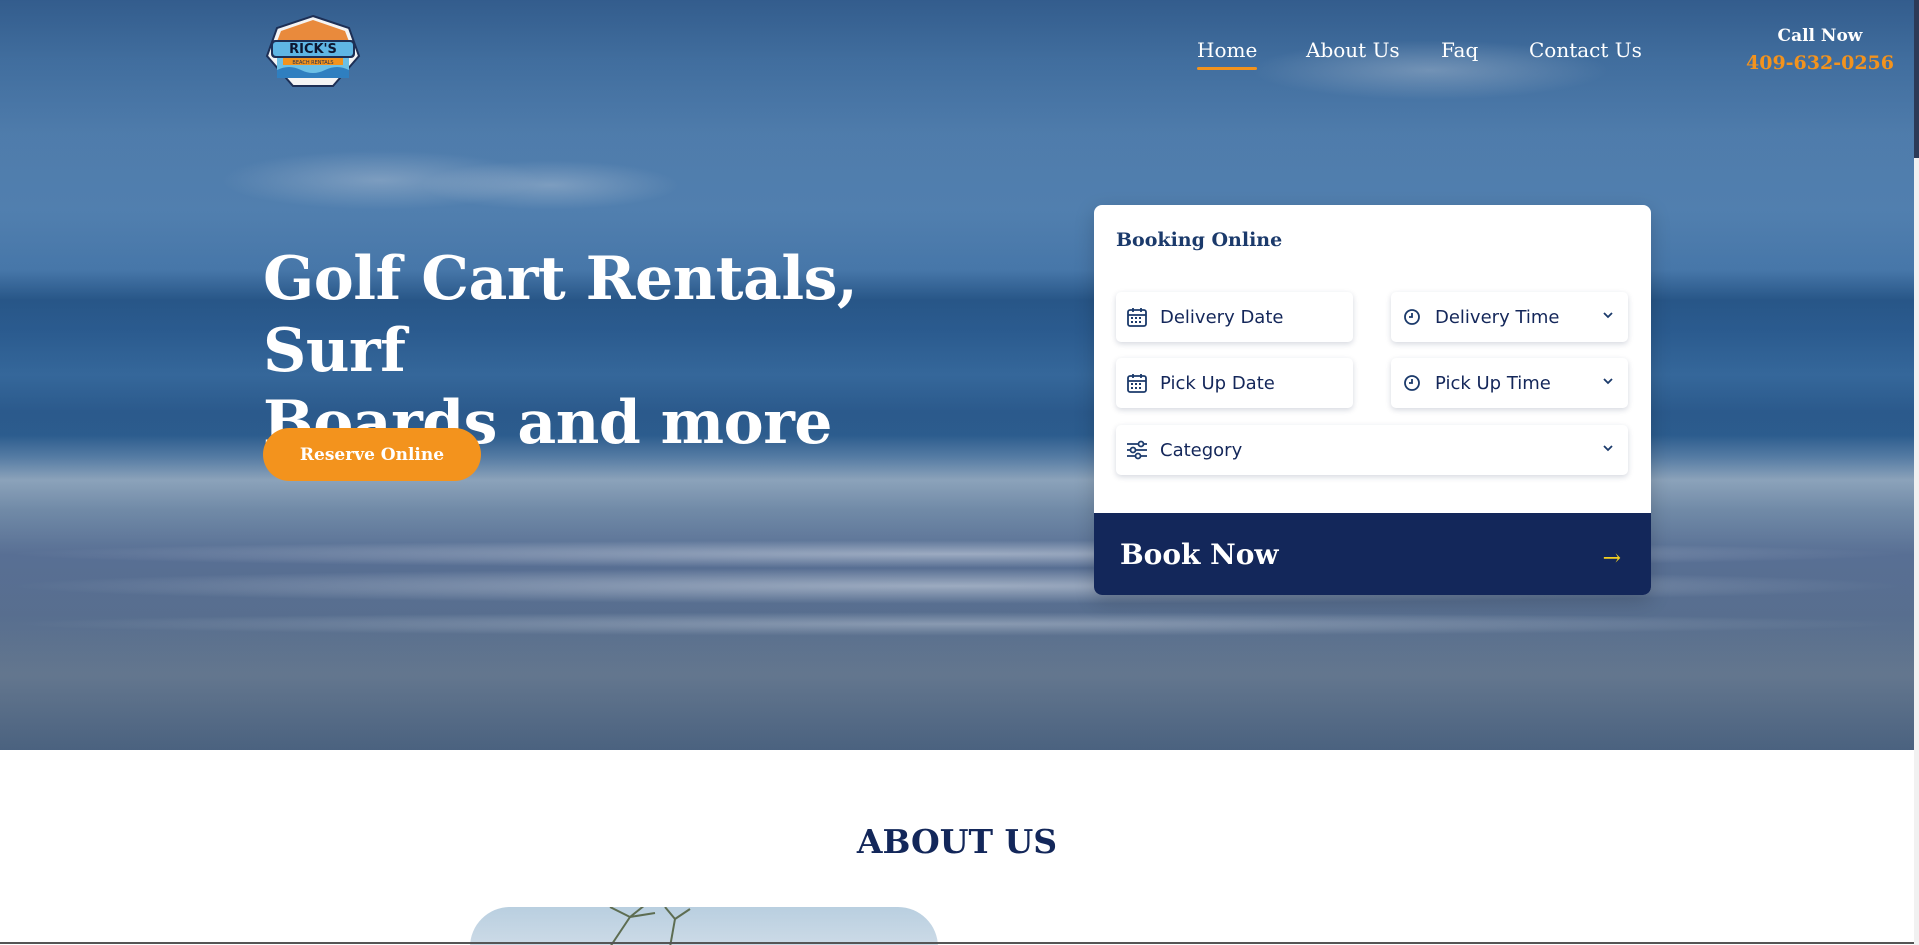 The image size is (1919, 945). What do you see at coordinates (372, 454) in the screenshot?
I see `reserve-online-button: Reserve Online` at bounding box center [372, 454].